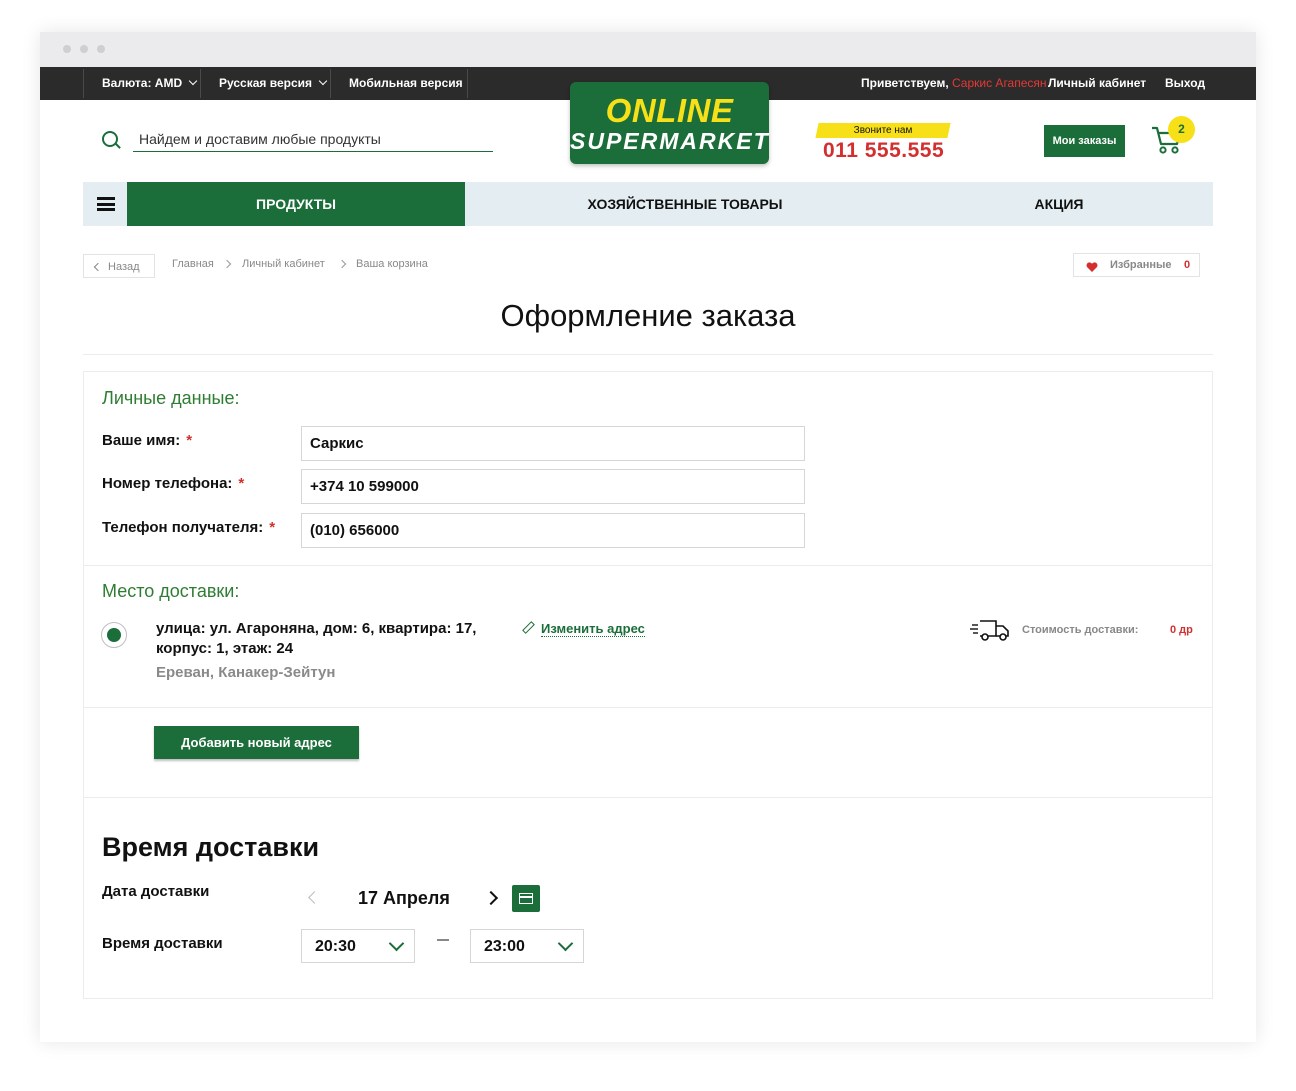  I want to click on recipient-phone-label: Телефон получателя: *, so click(188, 527).